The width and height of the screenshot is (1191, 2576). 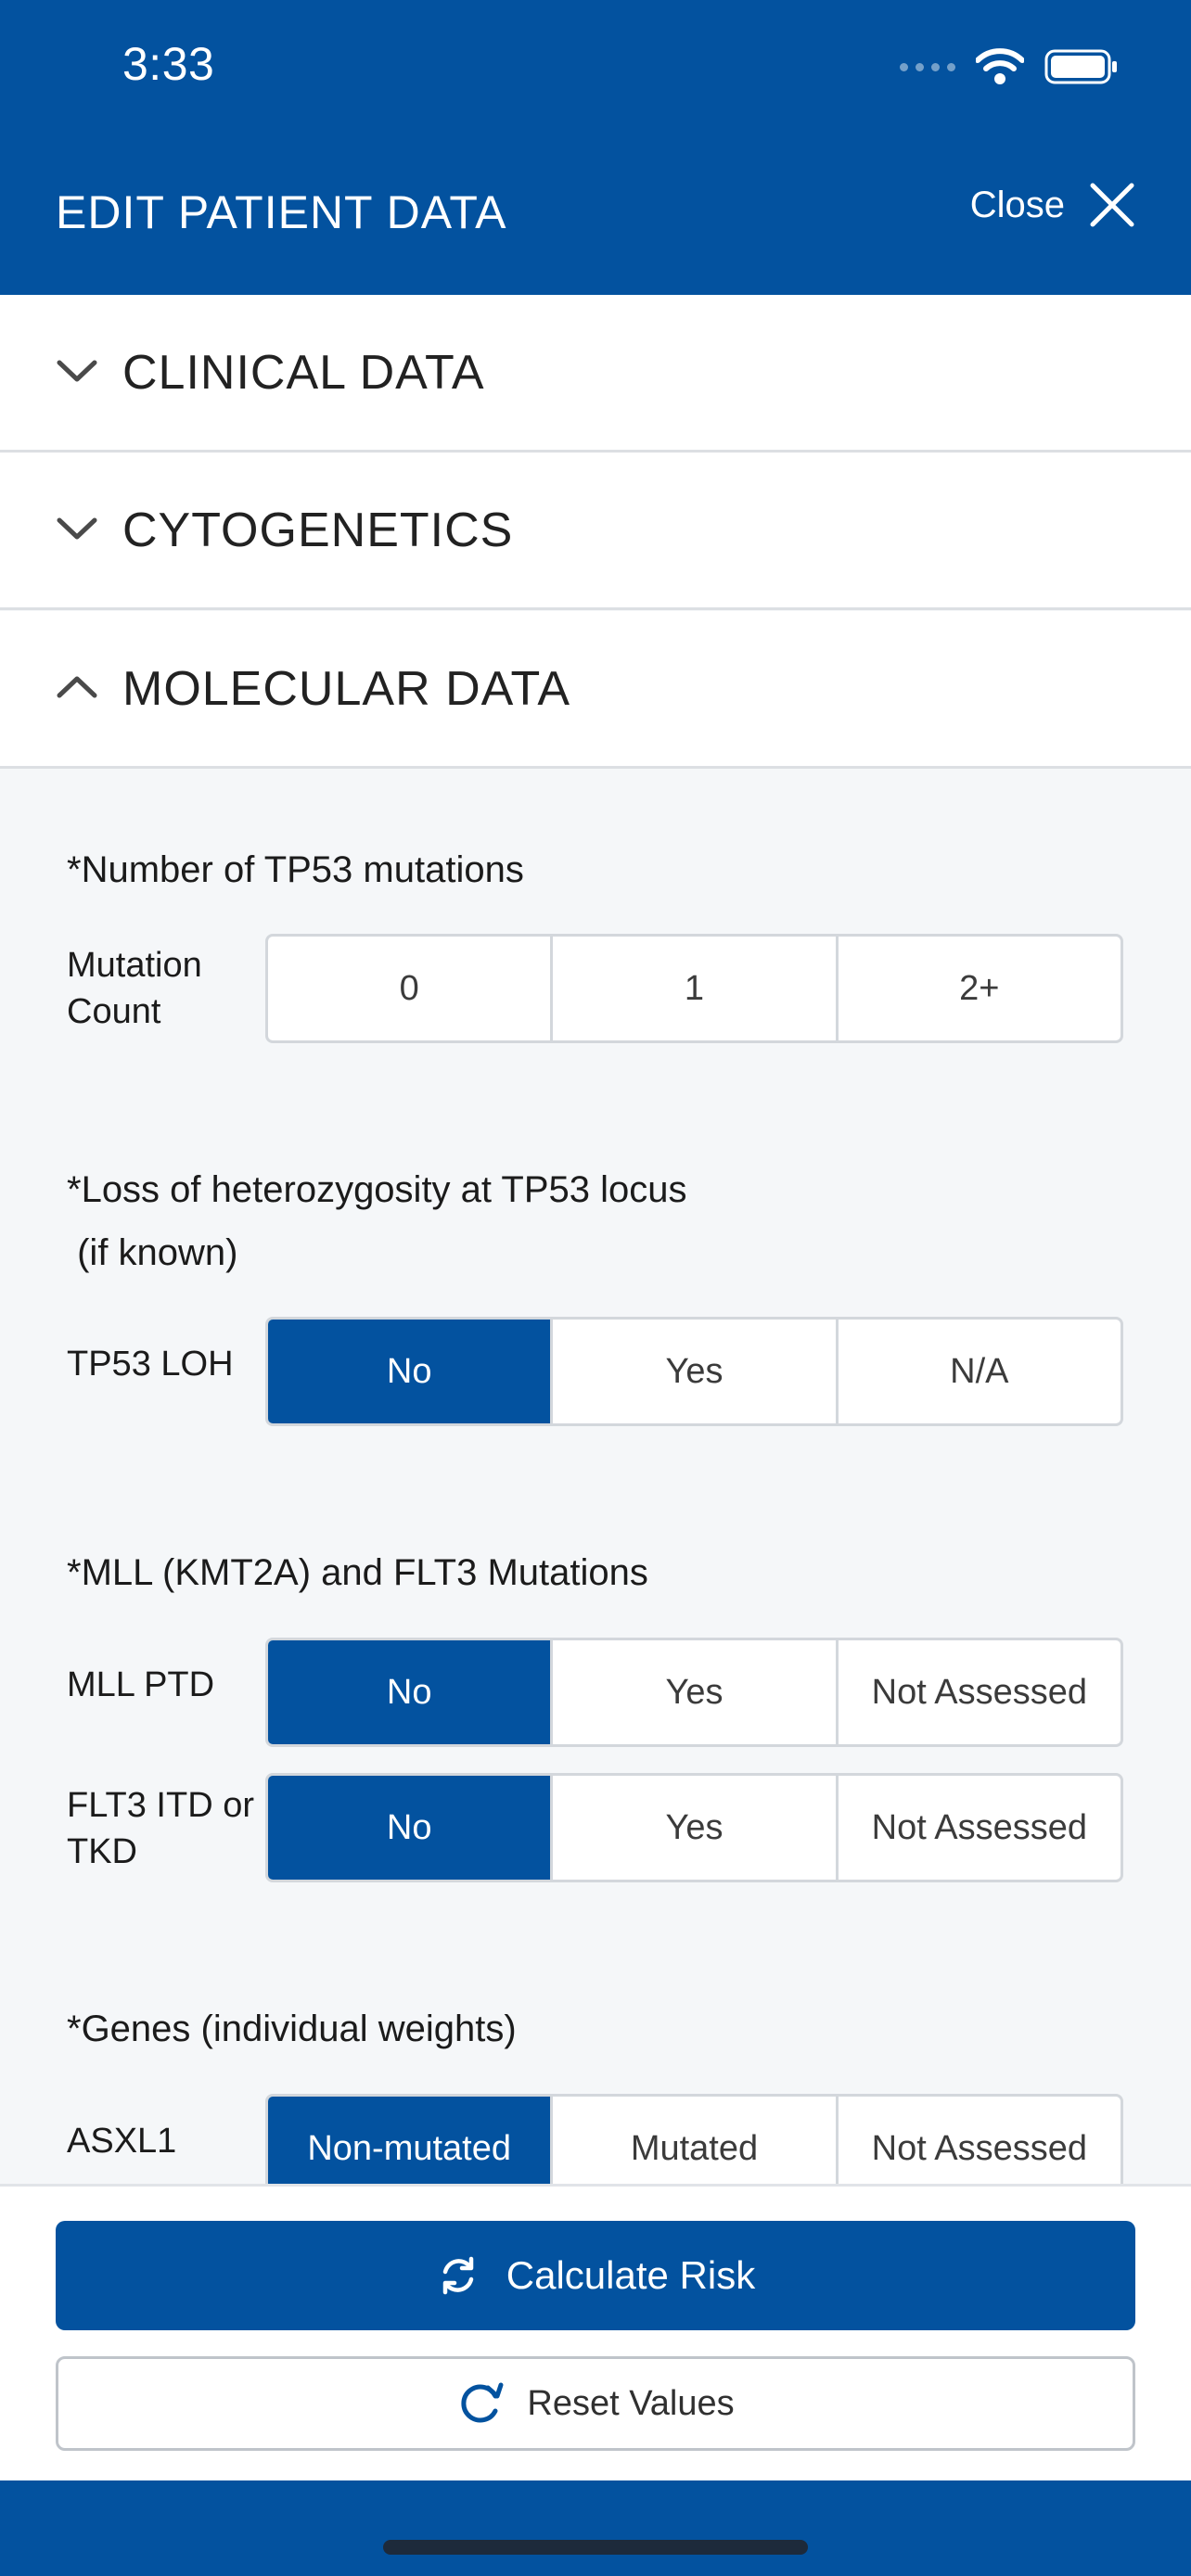 I want to click on status-icons, so click(x=1010, y=66).